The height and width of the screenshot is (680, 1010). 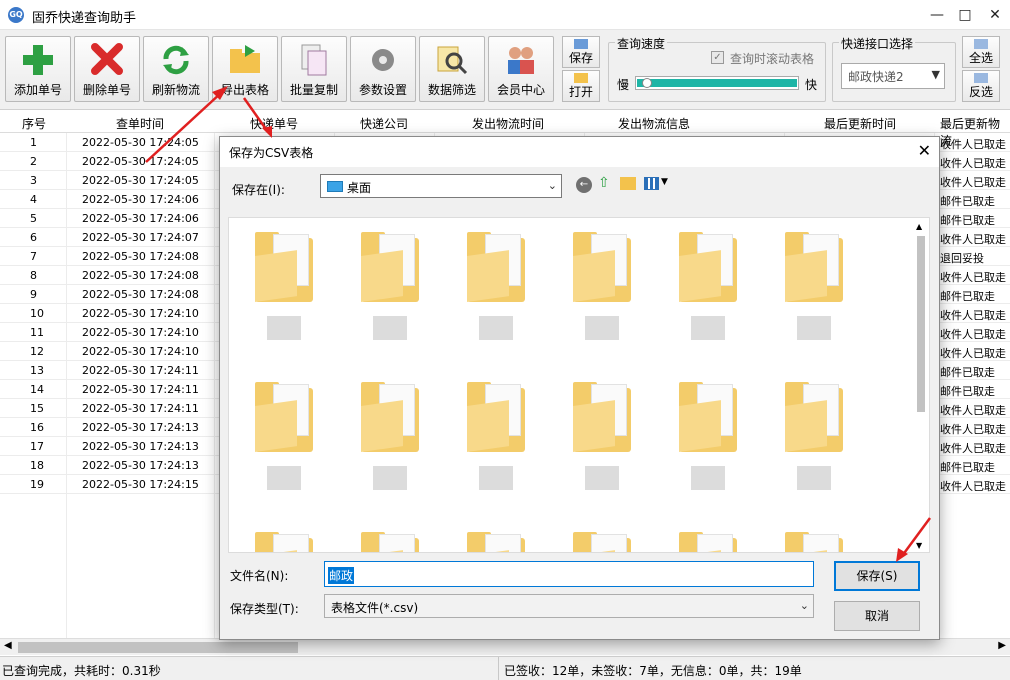 What do you see at coordinates (981, 86) in the screenshot?
I see `invert-select-button: 反选` at bounding box center [981, 86].